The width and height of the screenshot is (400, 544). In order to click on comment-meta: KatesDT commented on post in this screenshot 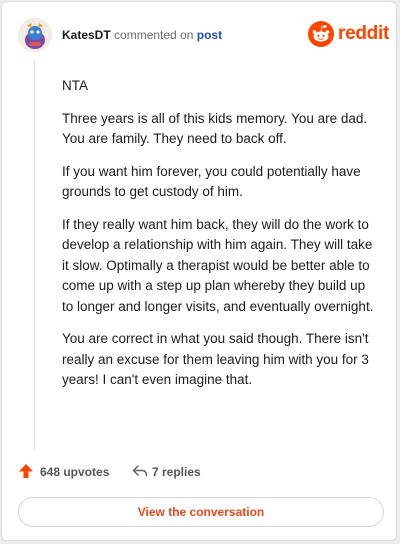, I will do `click(142, 35)`.